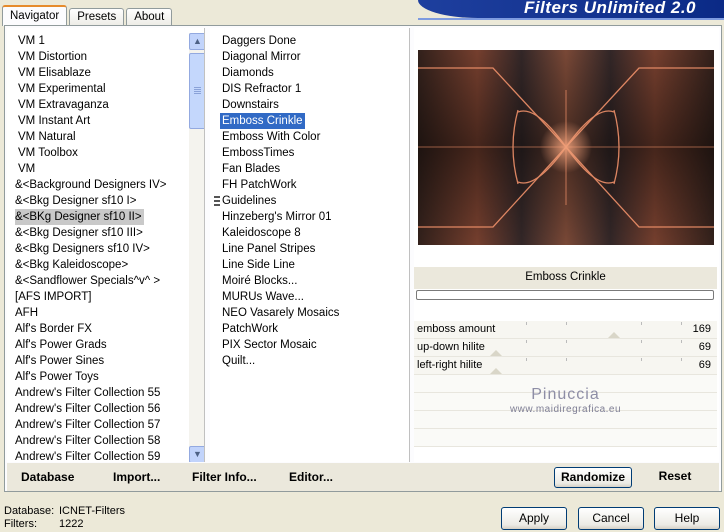 The height and width of the screenshot is (532, 724). Describe the element at coordinates (91, 121) in the screenshot. I see `category-item: VM Instant Art` at that location.